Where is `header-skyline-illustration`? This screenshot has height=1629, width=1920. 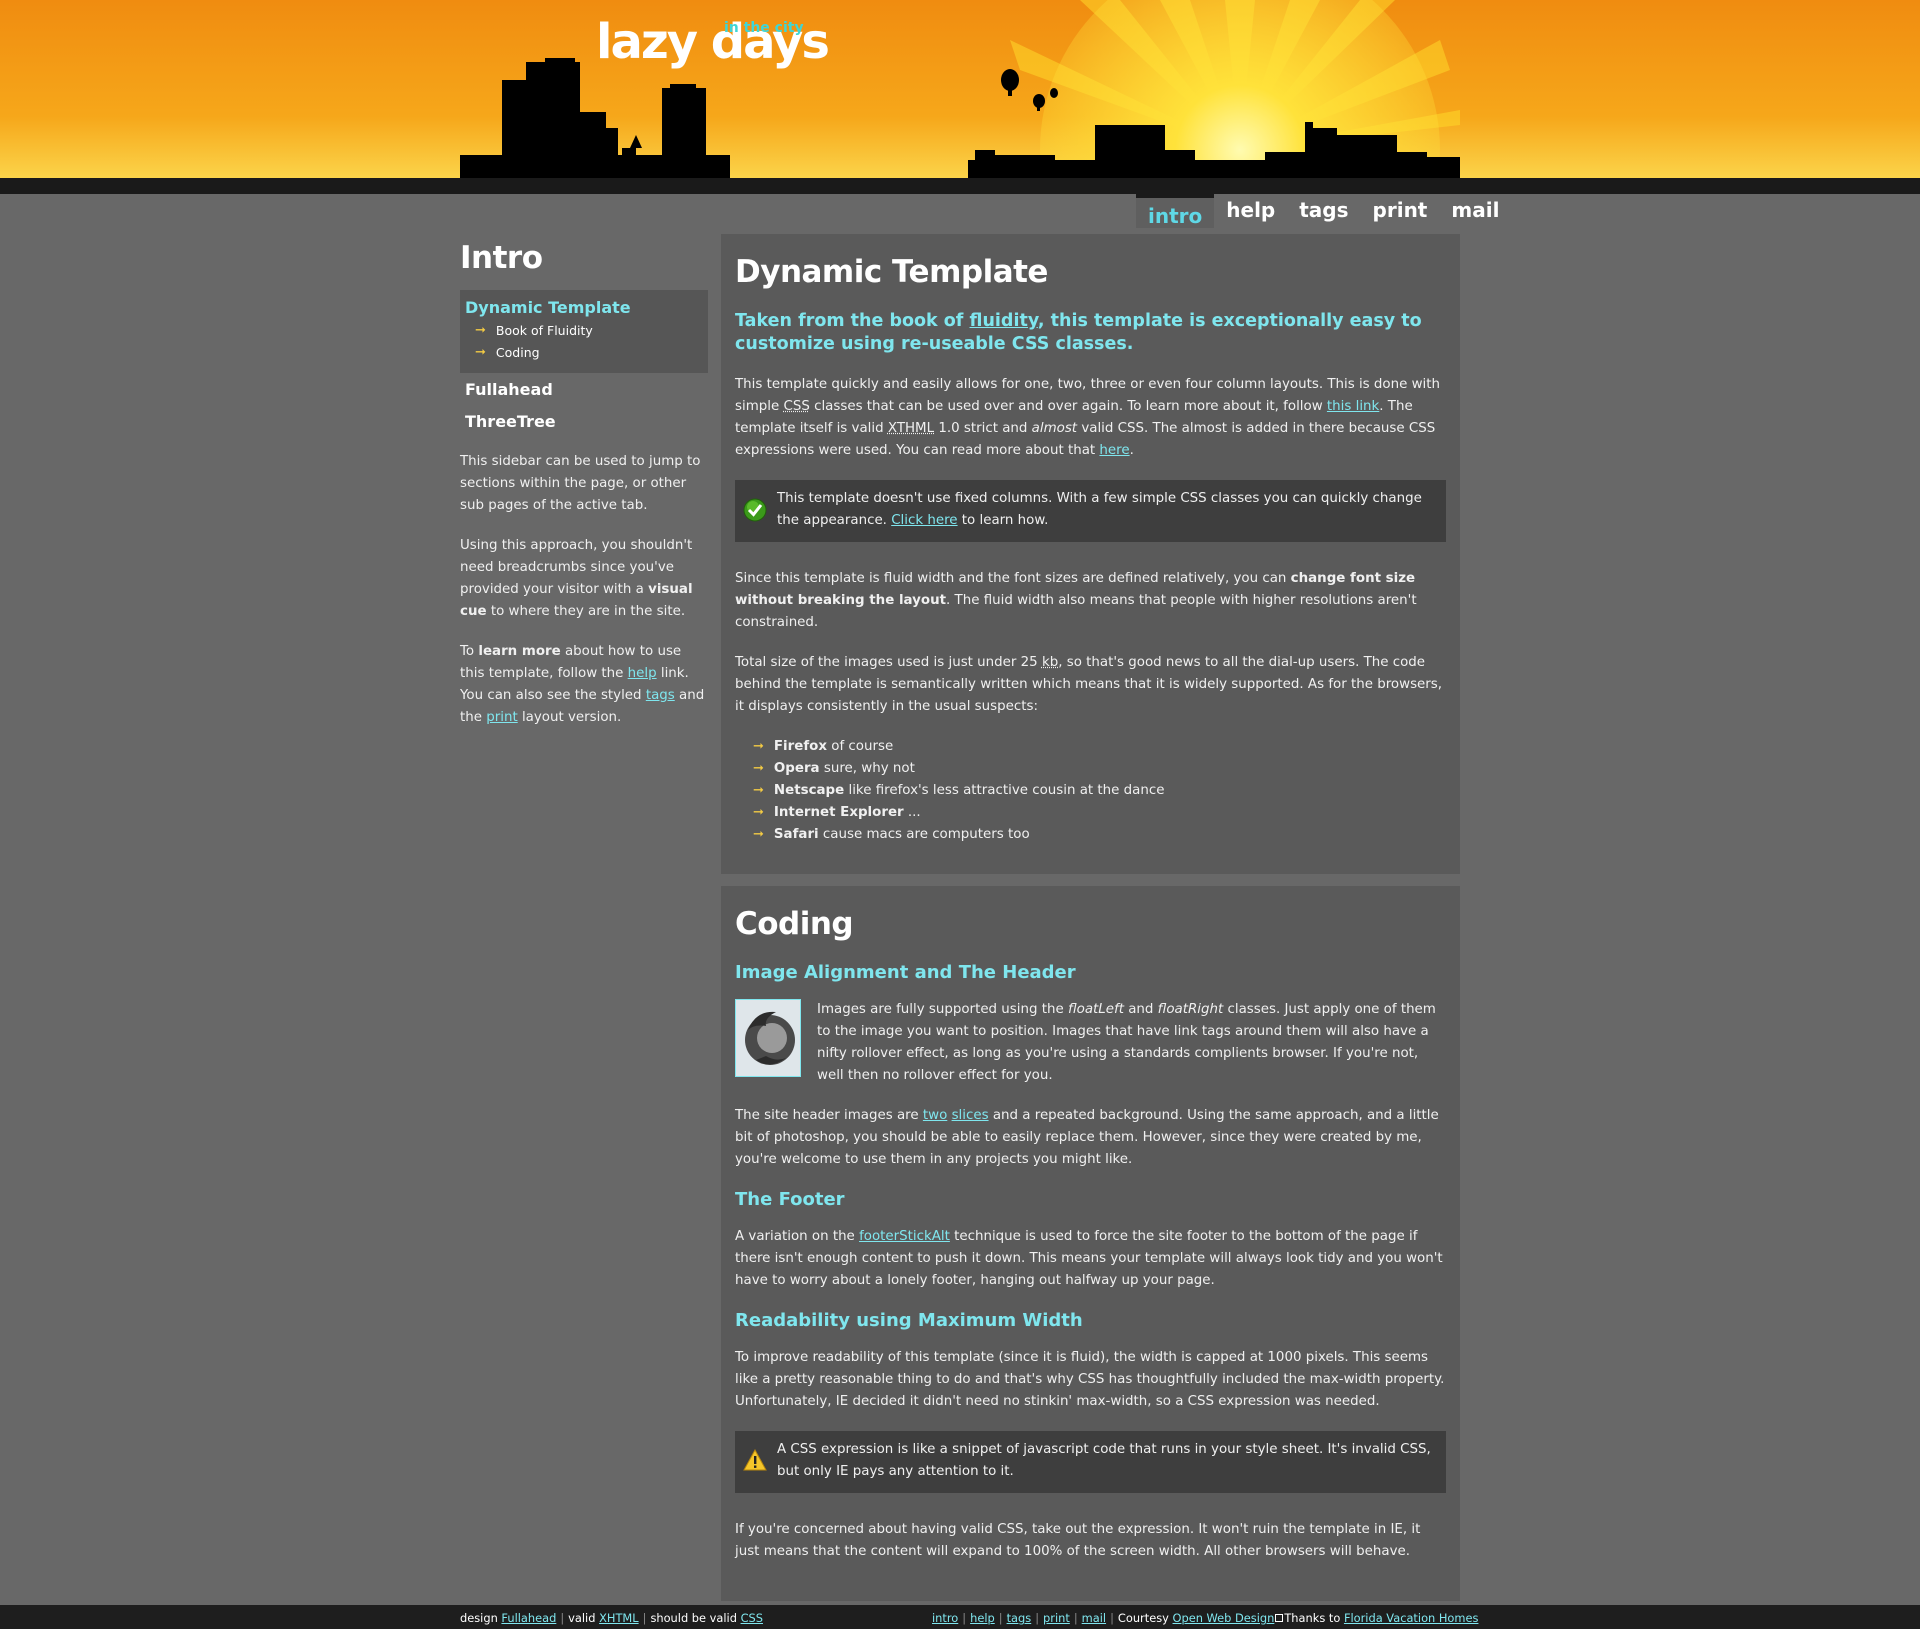
header-skyline-illustration is located at coordinates (960, 97).